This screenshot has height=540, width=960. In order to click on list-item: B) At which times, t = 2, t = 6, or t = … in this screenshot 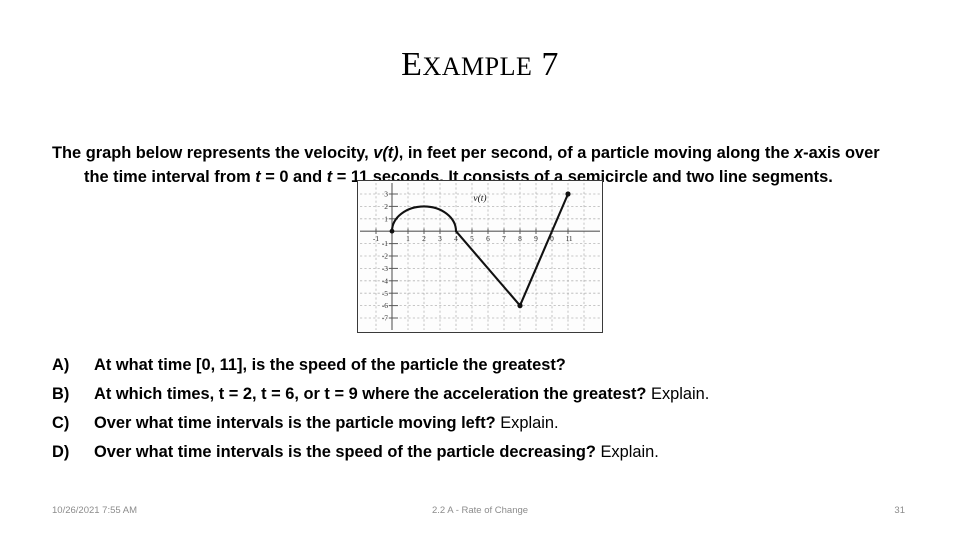, I will do `click(492, 394)`.